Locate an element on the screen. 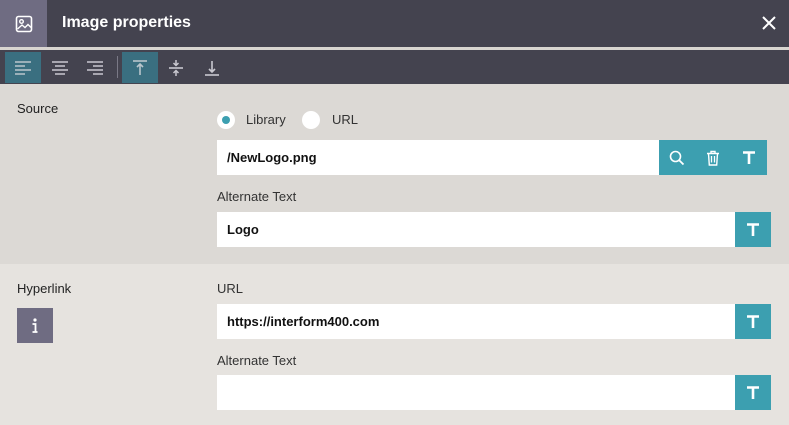 Image resolution: width=789 pixels, height=425 pixels. align-left-button is located at coordinates (23, 67).